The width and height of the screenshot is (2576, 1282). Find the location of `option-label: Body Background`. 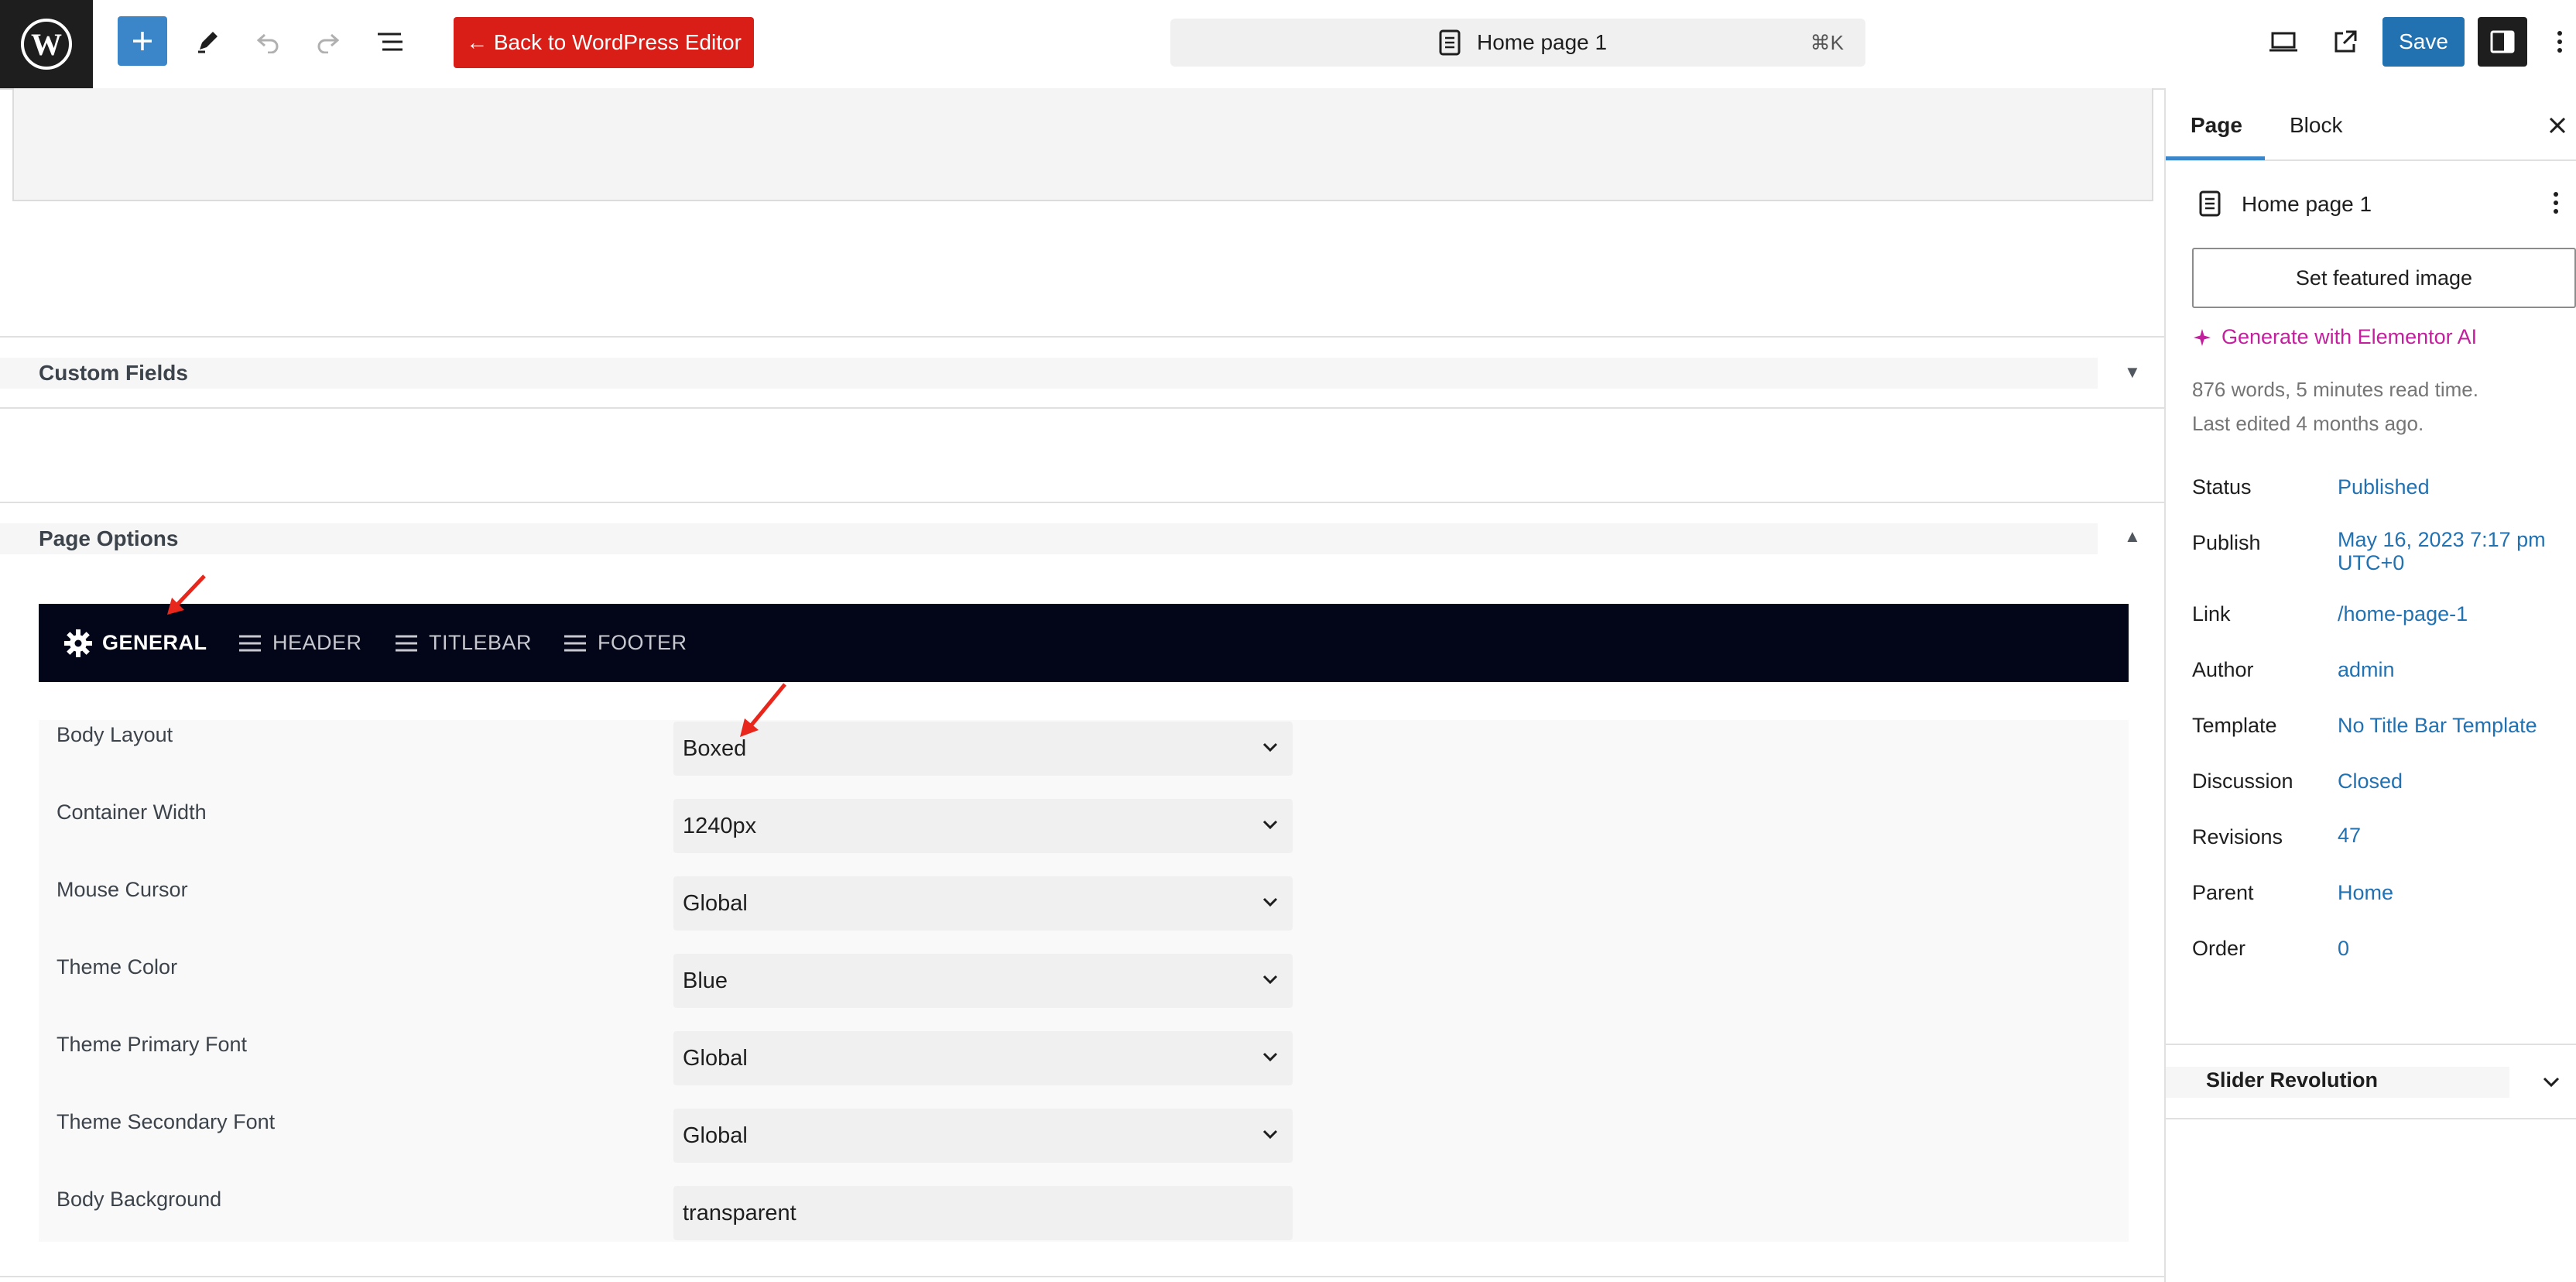

option-label: Body Background is located at coordinates (139, 1199).